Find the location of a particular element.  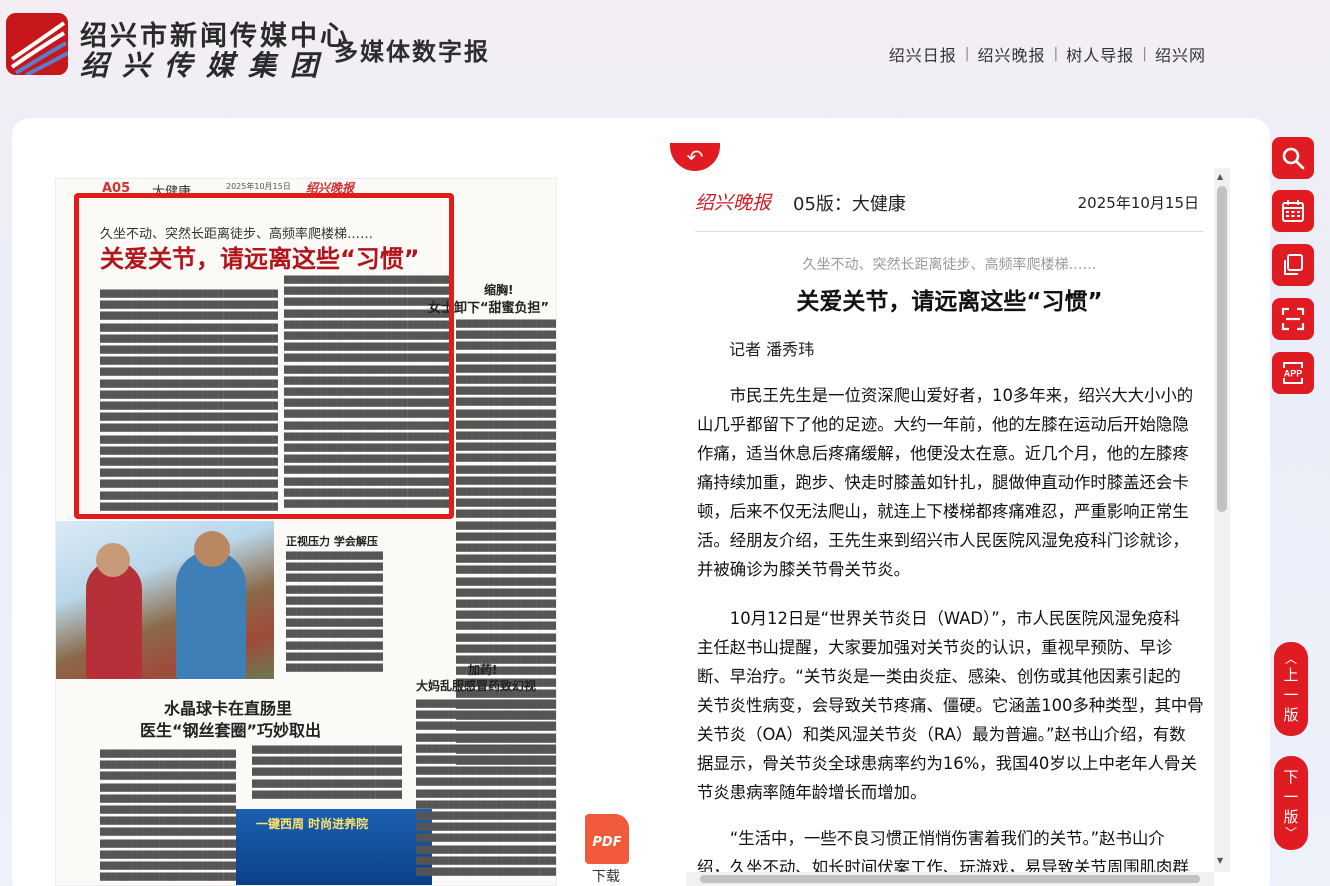

link-shaoxing-daily: 绍兴日报 is located at coordinates (923, 54).